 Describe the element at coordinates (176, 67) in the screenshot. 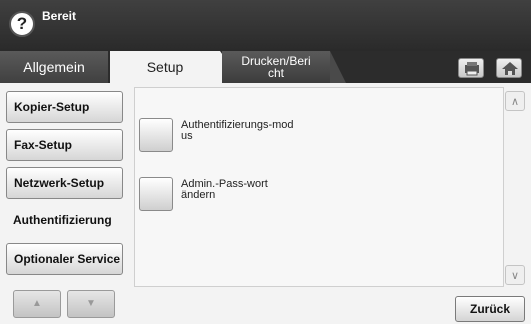

I see `tab-setup: Setup` at that location.